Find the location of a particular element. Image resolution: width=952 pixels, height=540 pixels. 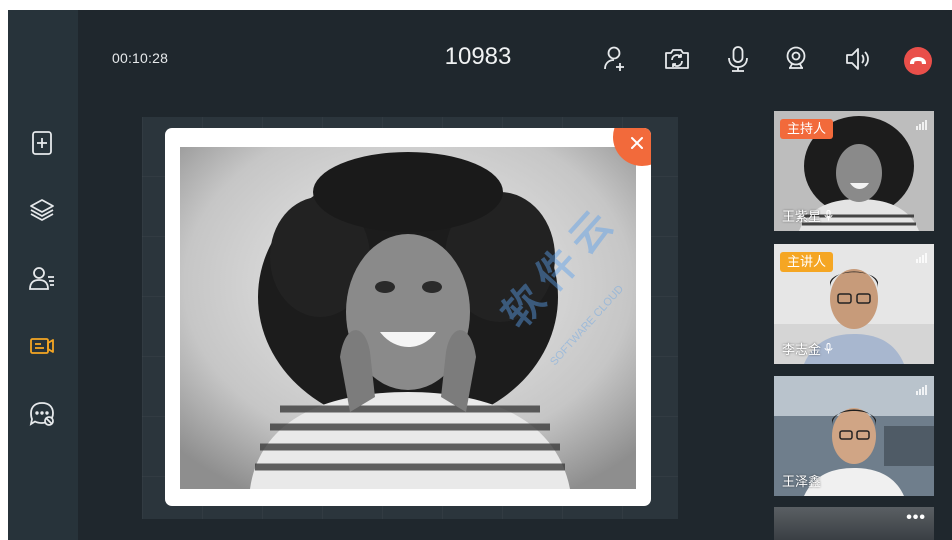

mute-chat-icon is located at coordinates (41, 414).